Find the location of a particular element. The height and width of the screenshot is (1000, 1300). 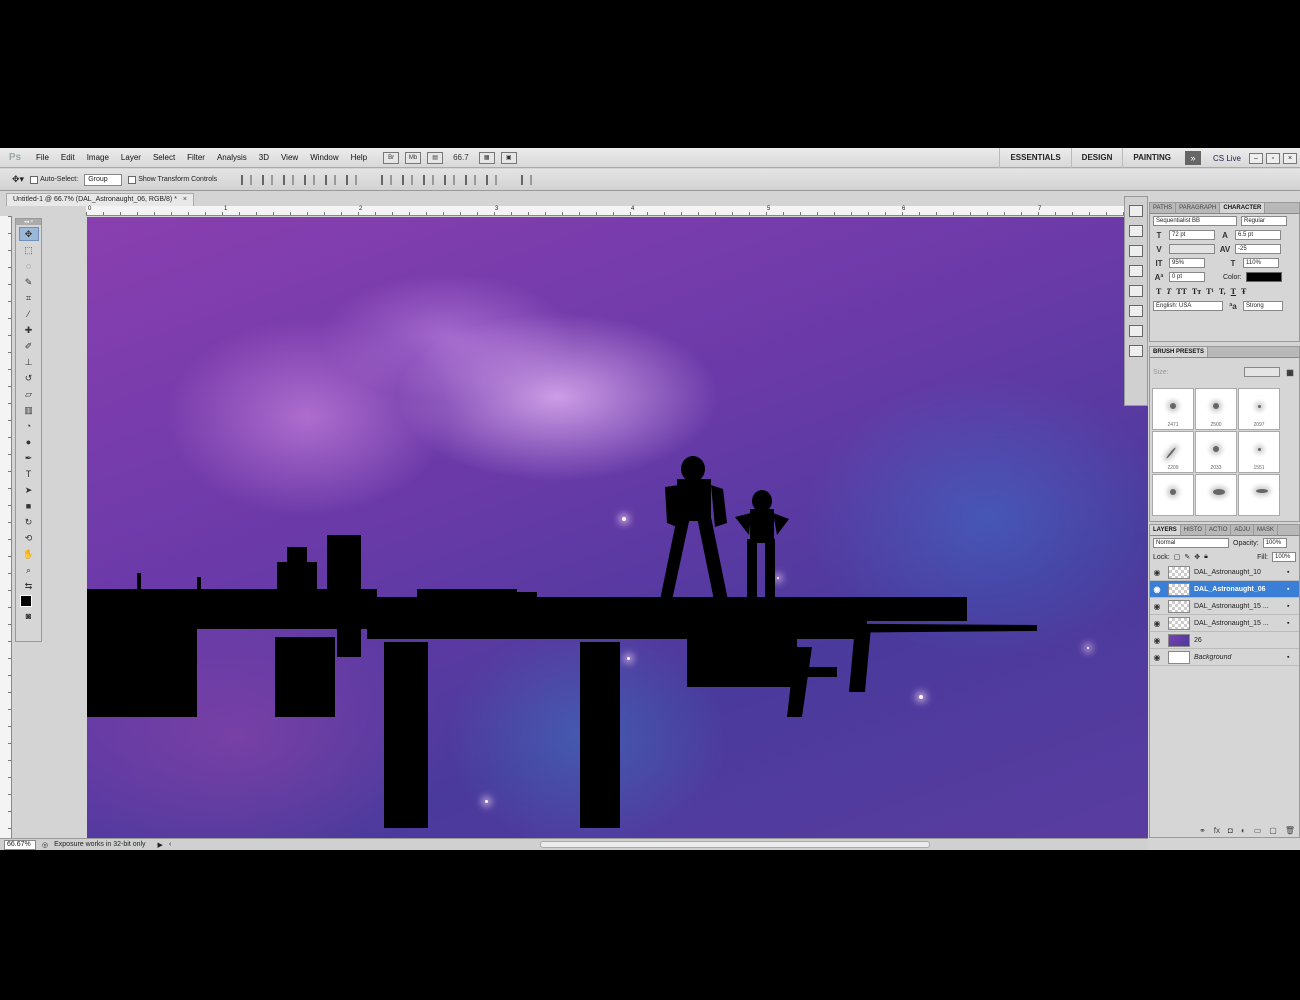

workspace-design: DESIGN is located at coordinates (1096, 158).